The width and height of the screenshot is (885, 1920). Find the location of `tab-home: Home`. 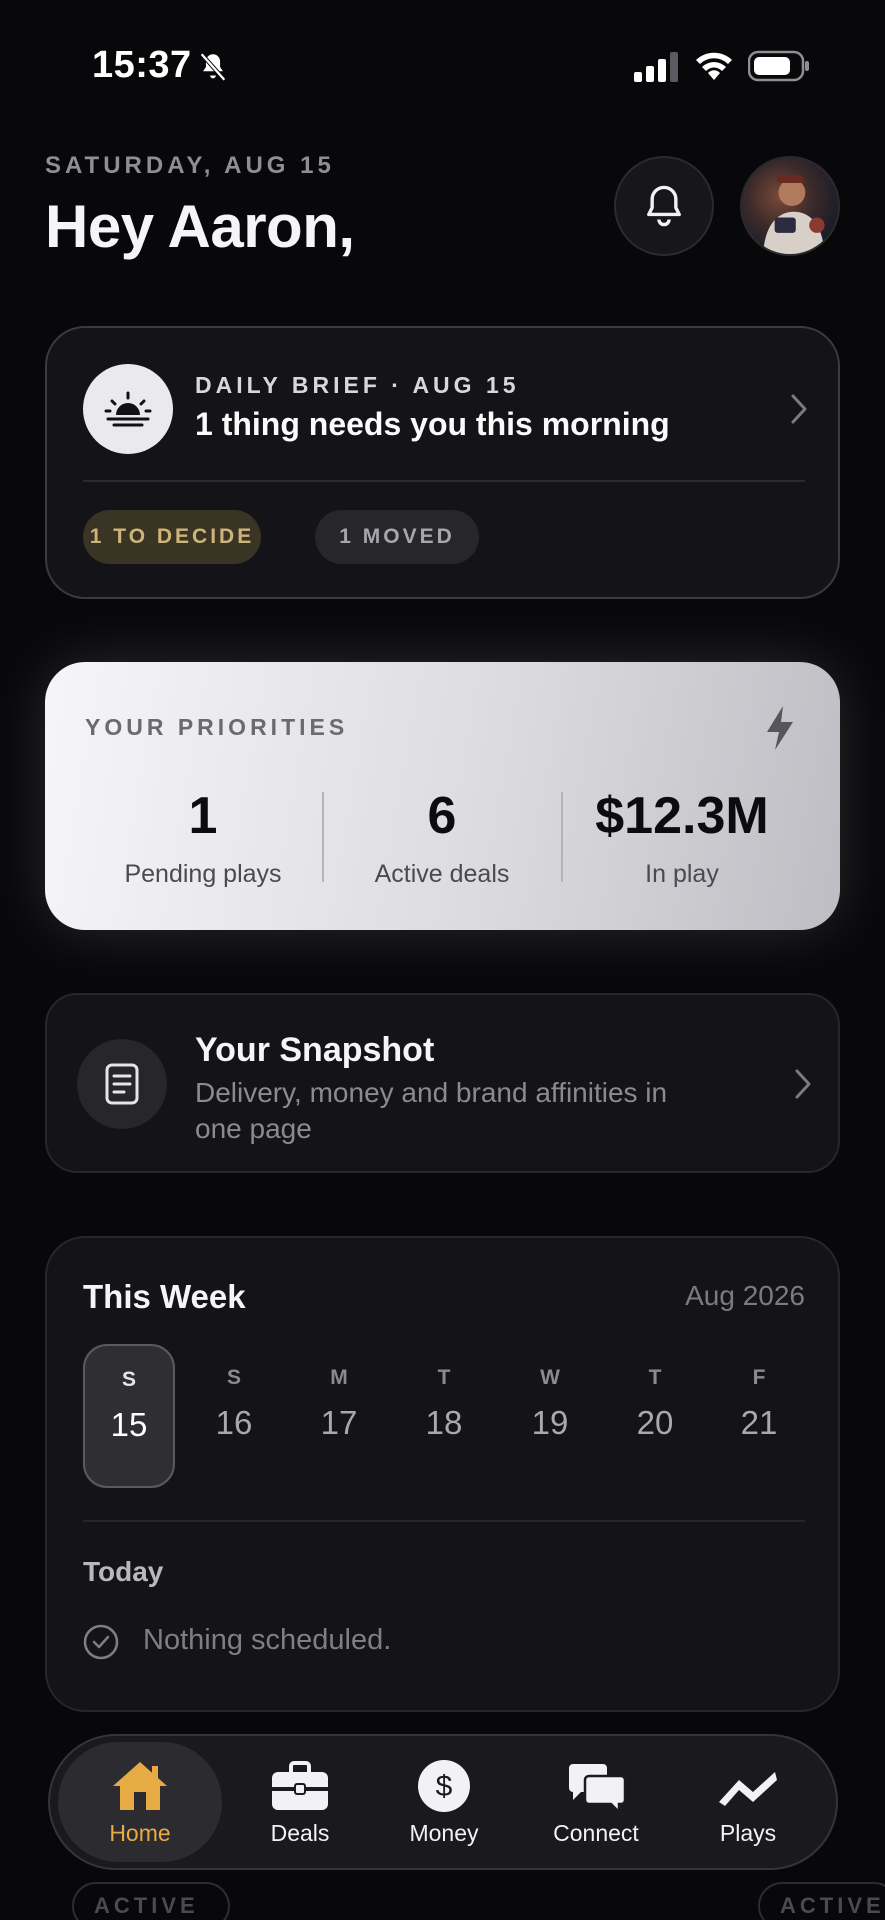

tab-home: Home is located at coordinates (140, 1802).